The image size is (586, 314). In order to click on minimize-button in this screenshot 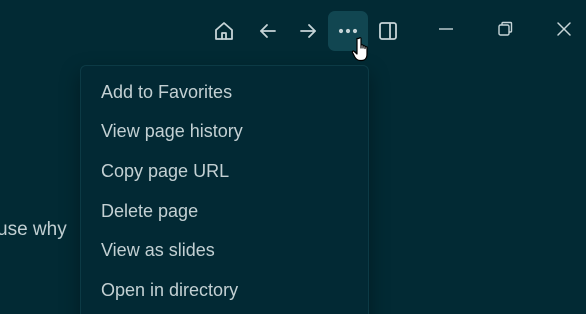, I will do `click(446, 31)`.